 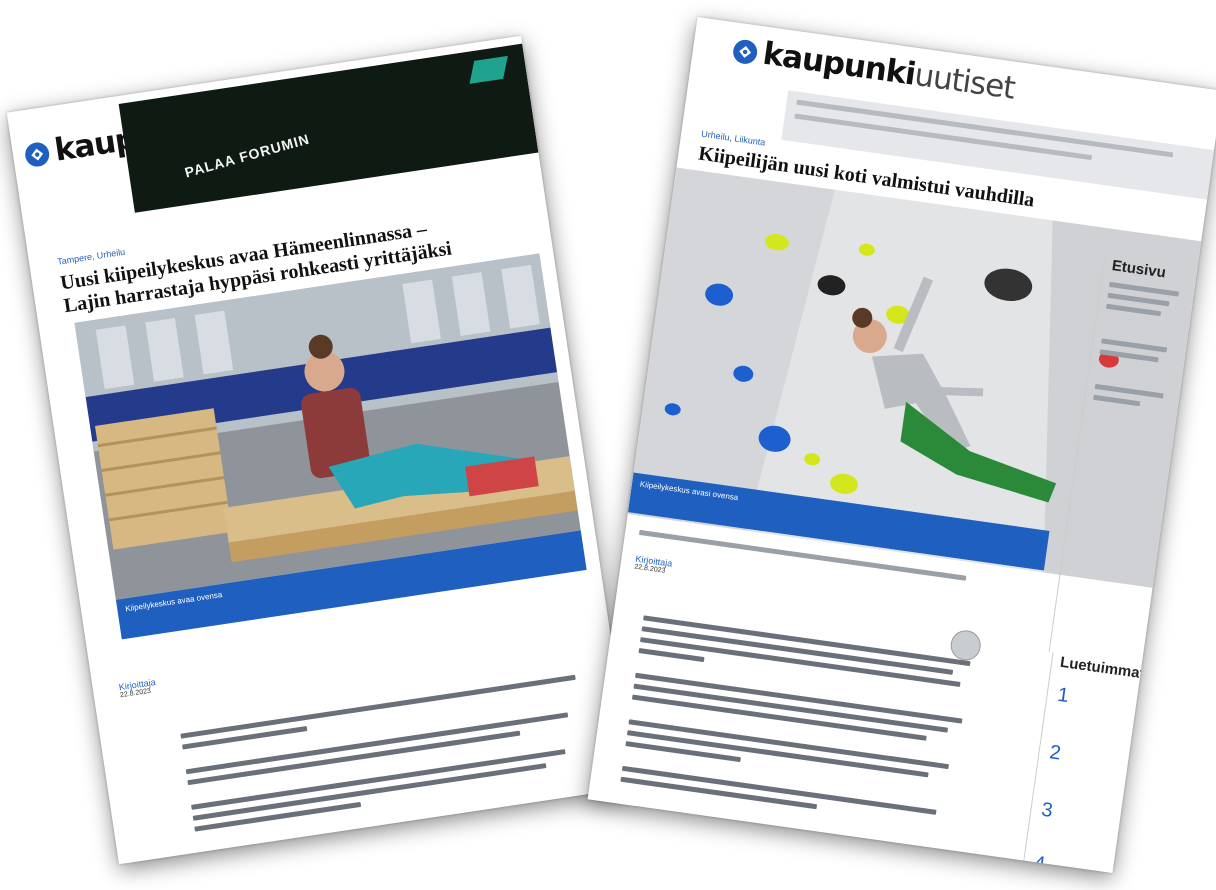 What do you see at coordinates (1047, 811) in the screenshot?
I see `list-item-number: 3` at bounding box center [1047, 811].